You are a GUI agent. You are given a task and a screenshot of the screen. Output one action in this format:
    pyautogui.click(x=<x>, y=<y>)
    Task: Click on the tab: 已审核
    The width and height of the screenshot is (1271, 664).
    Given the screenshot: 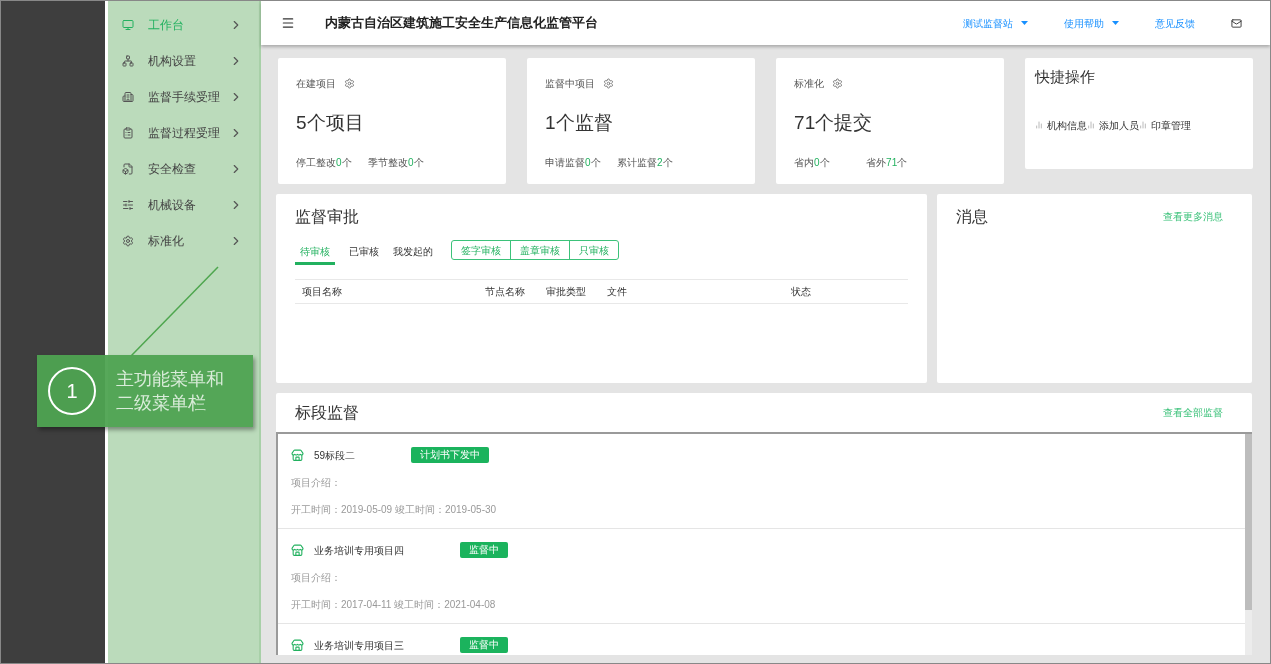 What is the action you would take?
    pyautogui.click(x=364, y=252)
    